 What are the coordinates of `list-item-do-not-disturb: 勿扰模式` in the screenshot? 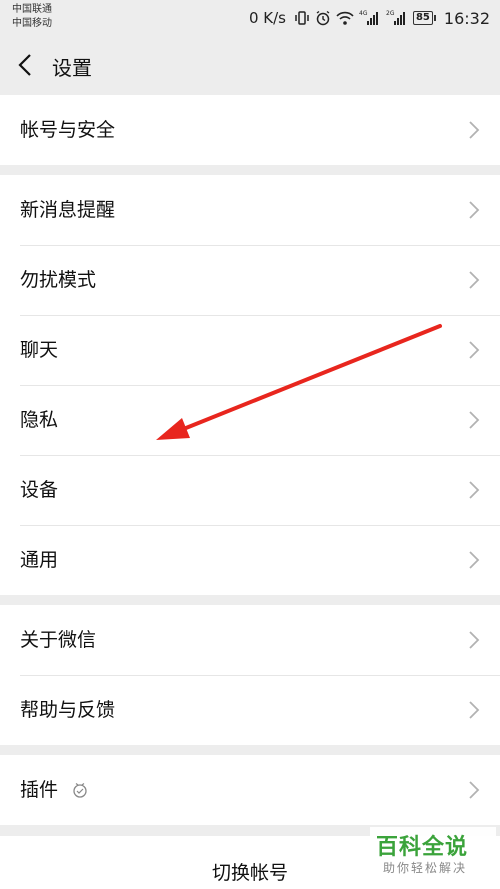 It's located at (250, 280).